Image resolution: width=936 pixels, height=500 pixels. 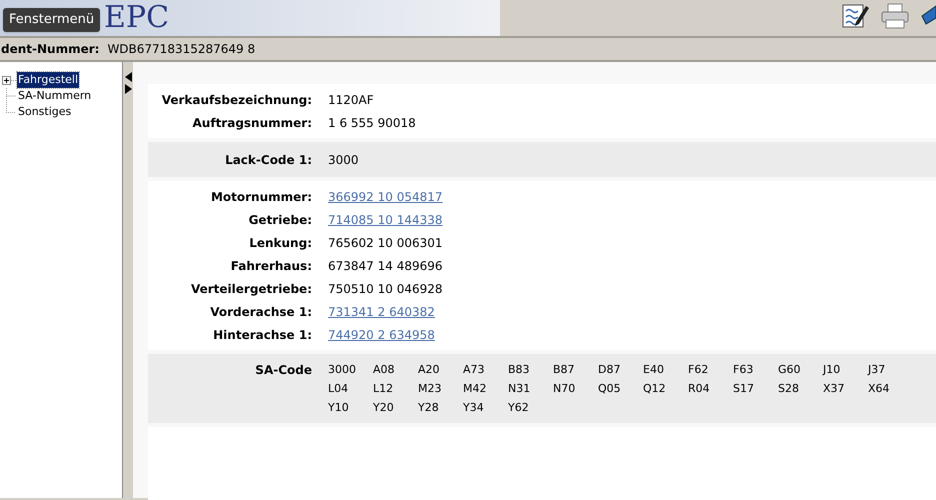 What do you see at coordinates (262, 335) in the screenshot?
I see `field-label: Hinterachse 1:` at bounding box center [262, 335].